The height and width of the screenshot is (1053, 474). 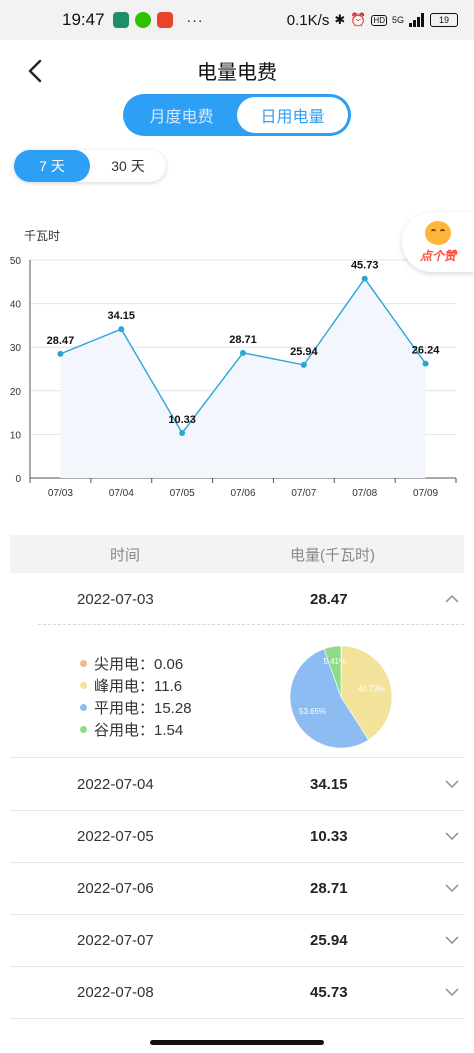 I want to click on alarm-icon: ⏰, so click(x=358, y=19).